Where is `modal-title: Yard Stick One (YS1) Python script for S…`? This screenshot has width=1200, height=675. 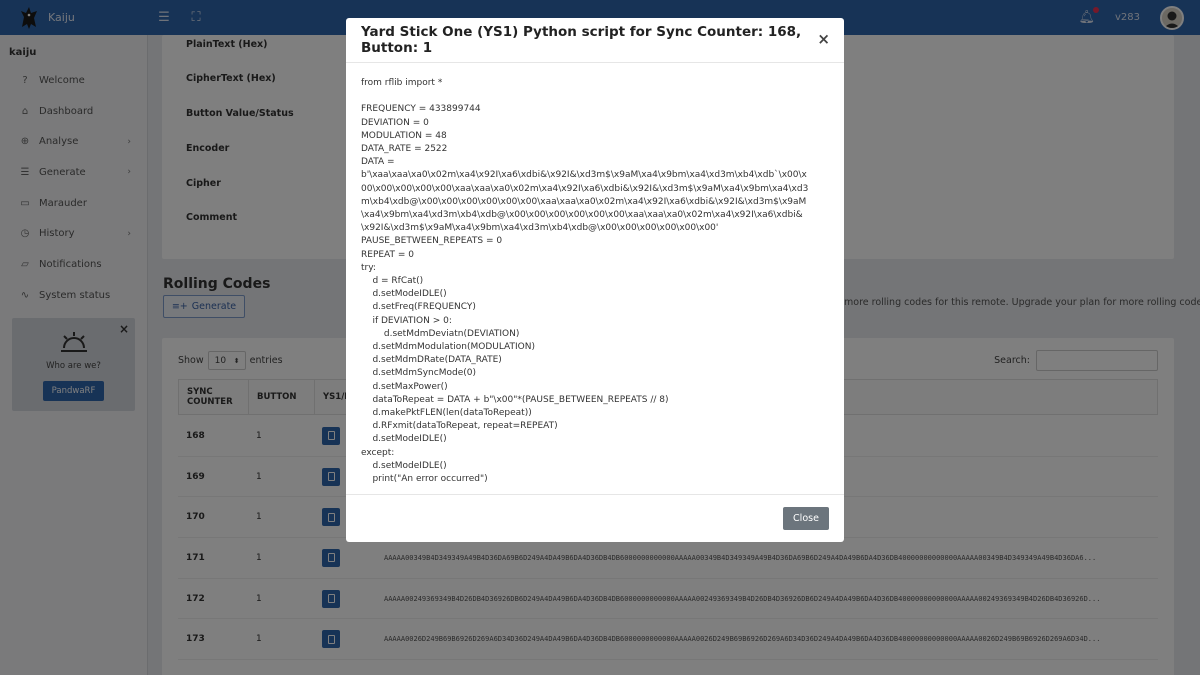 modal-title: Yard Stick One (YS1) Python script for S… is located at coordinates (581, 40).